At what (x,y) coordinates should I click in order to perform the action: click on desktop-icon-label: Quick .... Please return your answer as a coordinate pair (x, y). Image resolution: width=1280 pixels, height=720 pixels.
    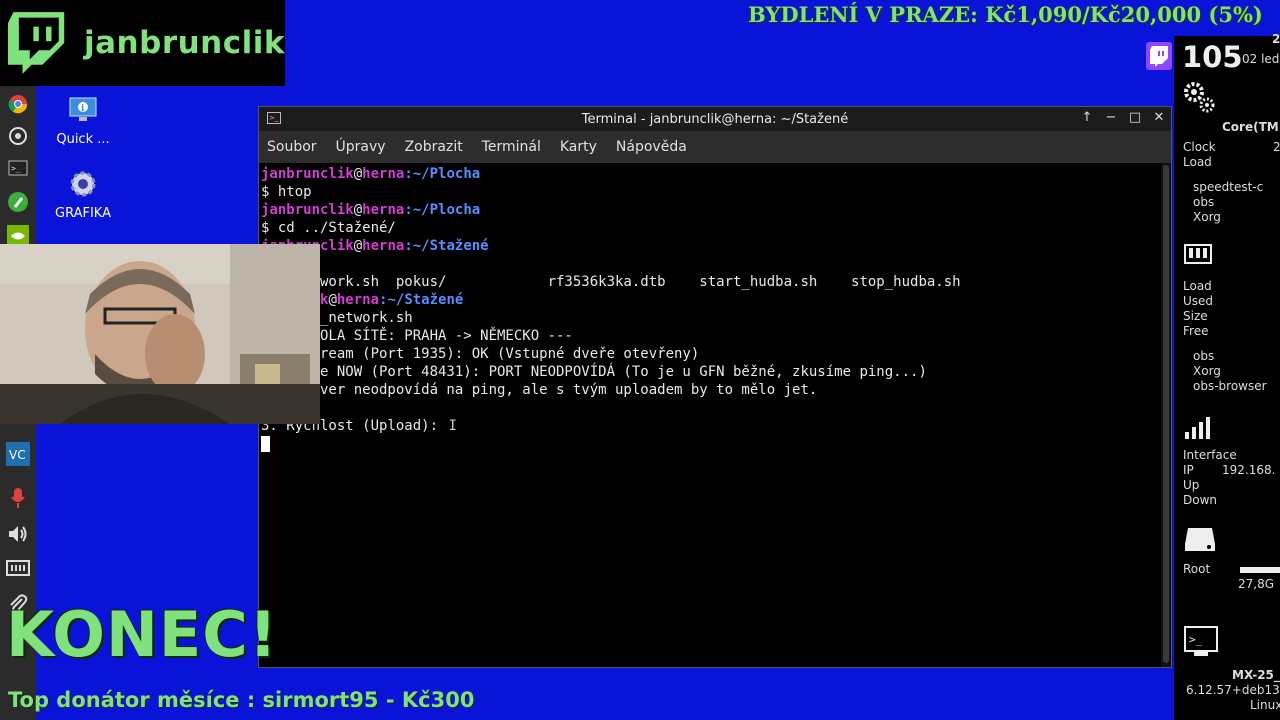
    Looking at the image, I should click on (83, 139).